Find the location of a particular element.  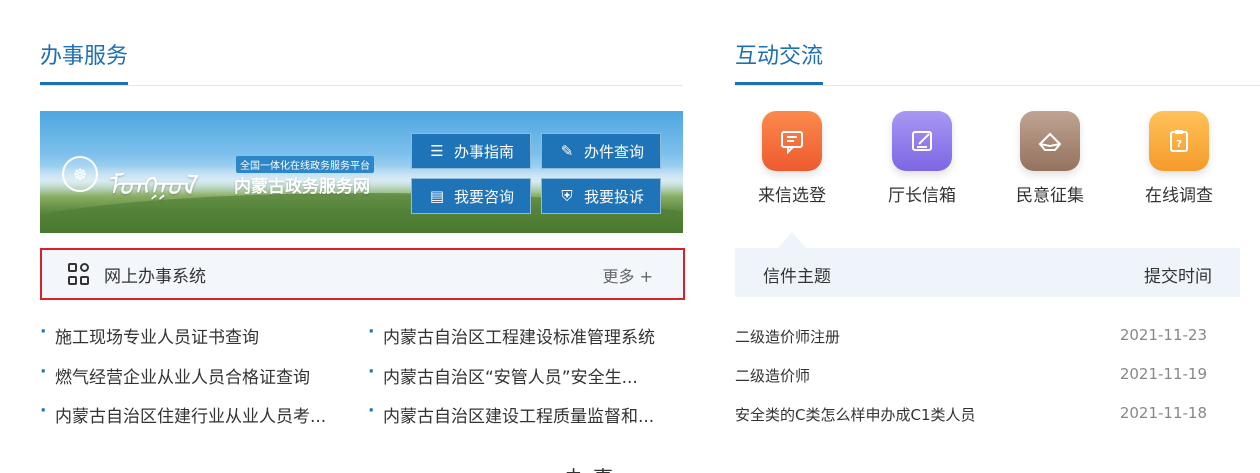

case-query-label: 办件查询 is located at coordinates (613, 151).